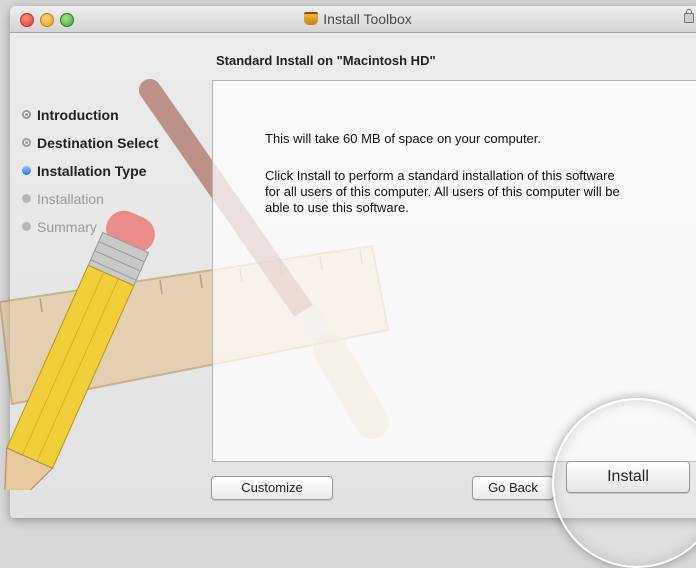 Image resolution: width=696 pixels, height=568 pixels. I want to click on step-installation: Installation, so click(90, 204).